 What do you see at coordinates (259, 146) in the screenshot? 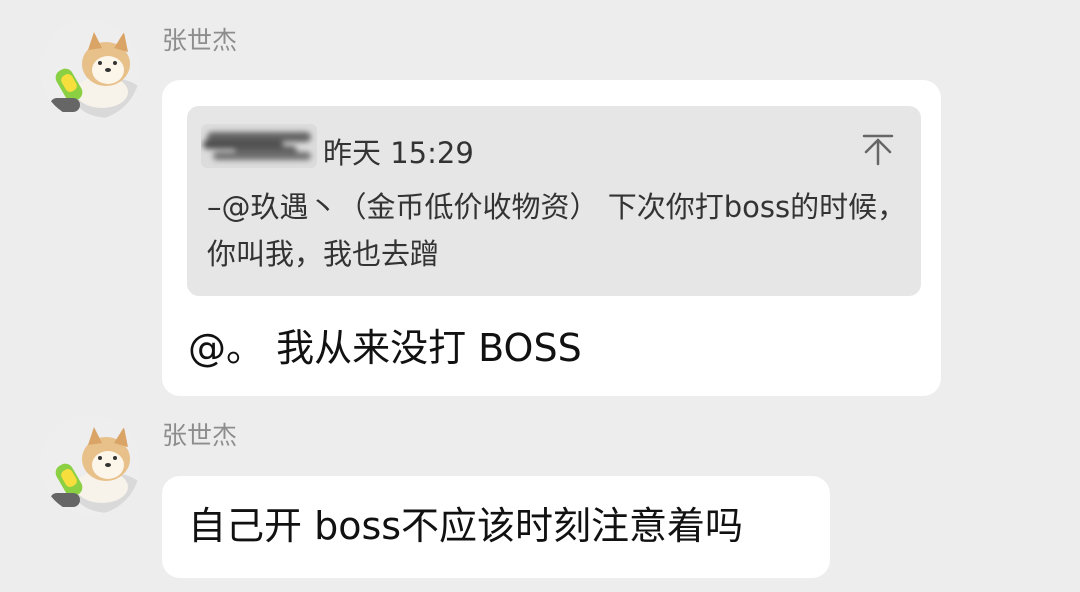
I see `blurred-name` at bounding box center [259, 146].